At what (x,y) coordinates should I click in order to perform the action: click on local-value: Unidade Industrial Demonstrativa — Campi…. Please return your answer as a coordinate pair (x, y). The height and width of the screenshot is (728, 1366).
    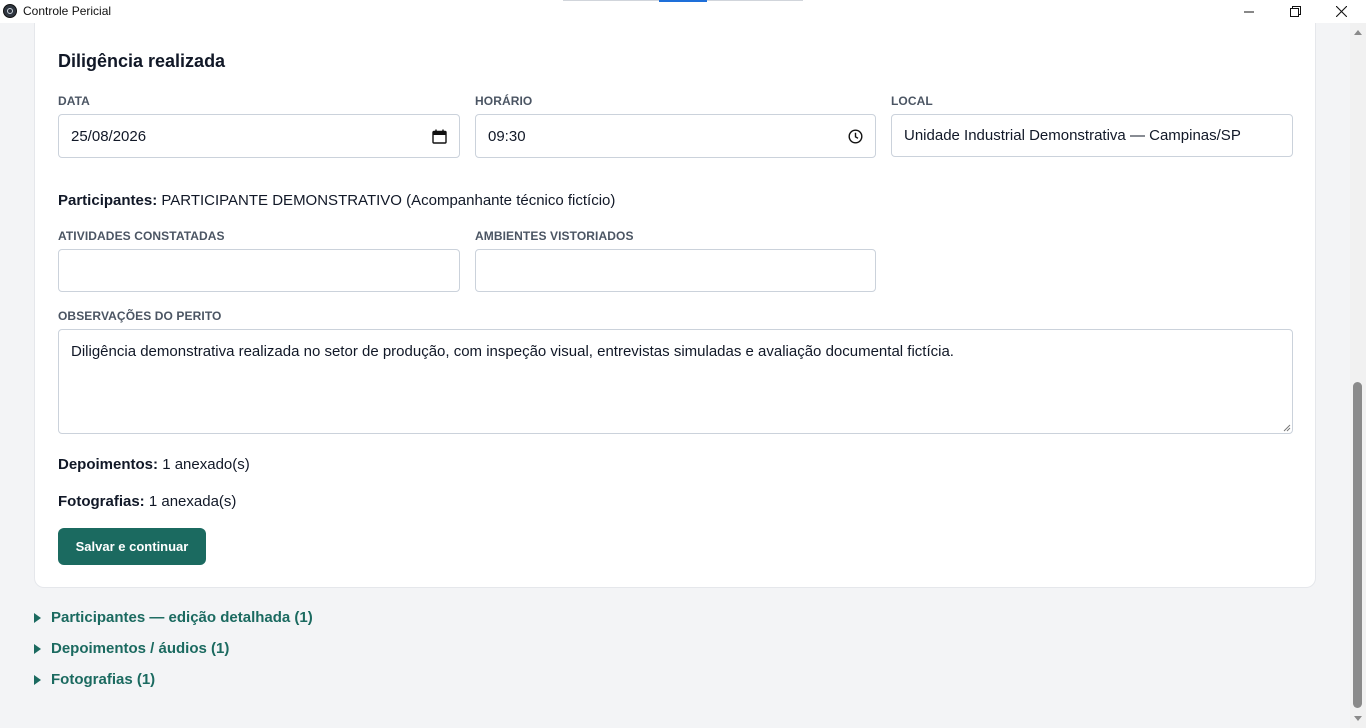
    Looking at the image, I should click on (1072, 135).